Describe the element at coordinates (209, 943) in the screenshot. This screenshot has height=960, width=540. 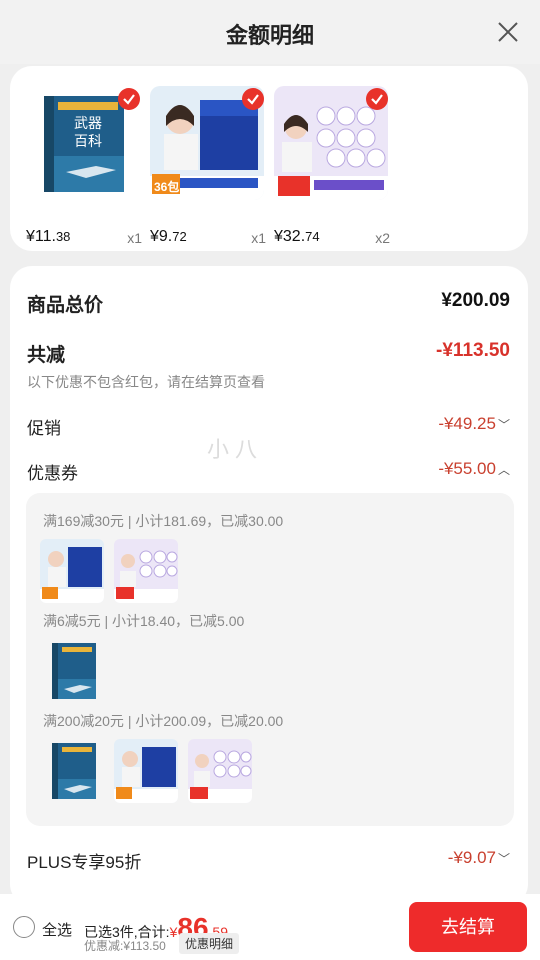
I see `discount-detail-button: 优惠明细` at that location.